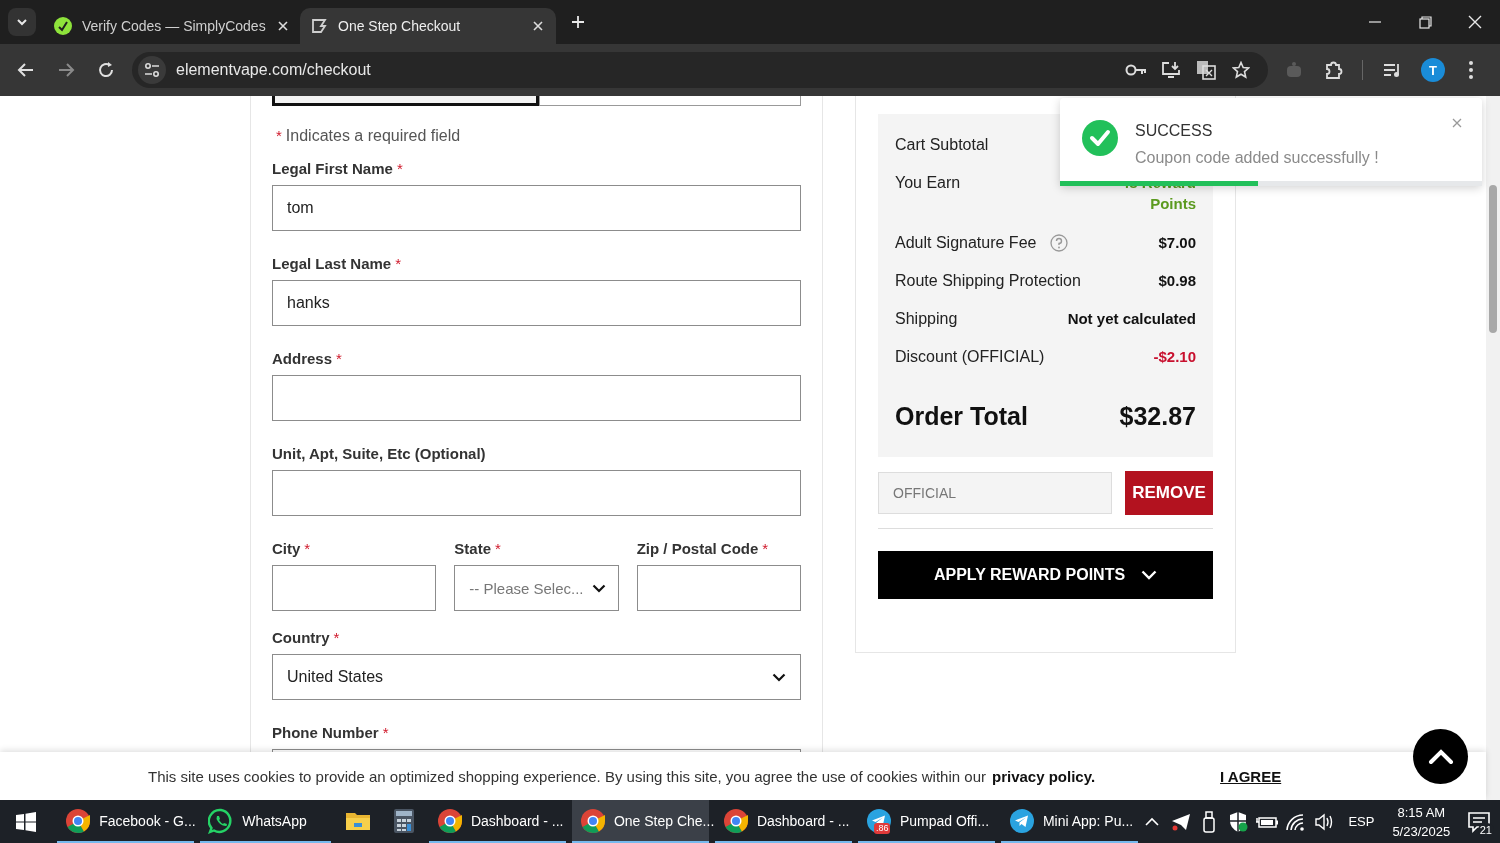 The height and width of the screenshot is (843, 1500). I want to click on coupon-field: OFFICIAL, so click(995, 493).